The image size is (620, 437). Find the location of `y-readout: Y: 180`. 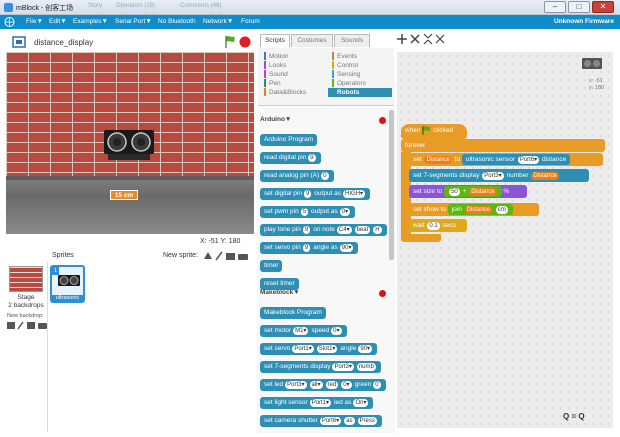

y-readout: Y: 180 is located at coordinates (230, 241).